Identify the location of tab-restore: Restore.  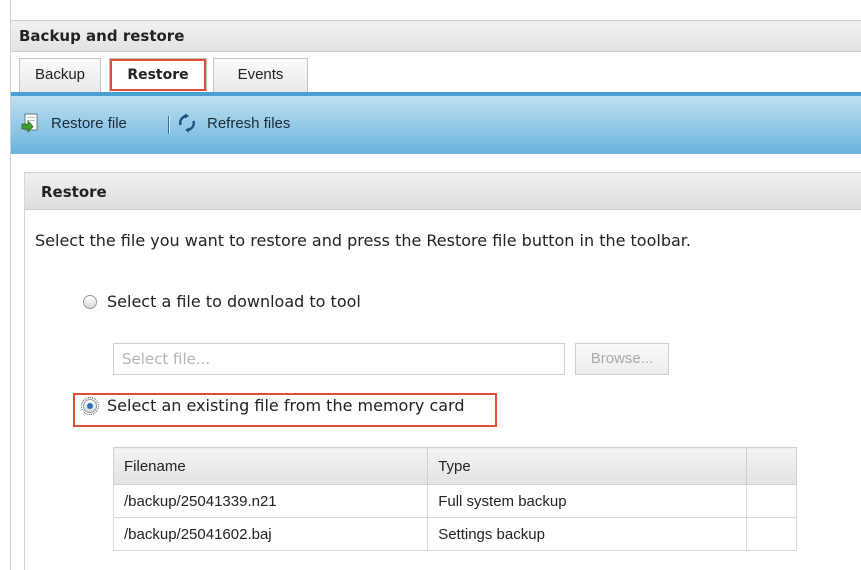
(158, 75).